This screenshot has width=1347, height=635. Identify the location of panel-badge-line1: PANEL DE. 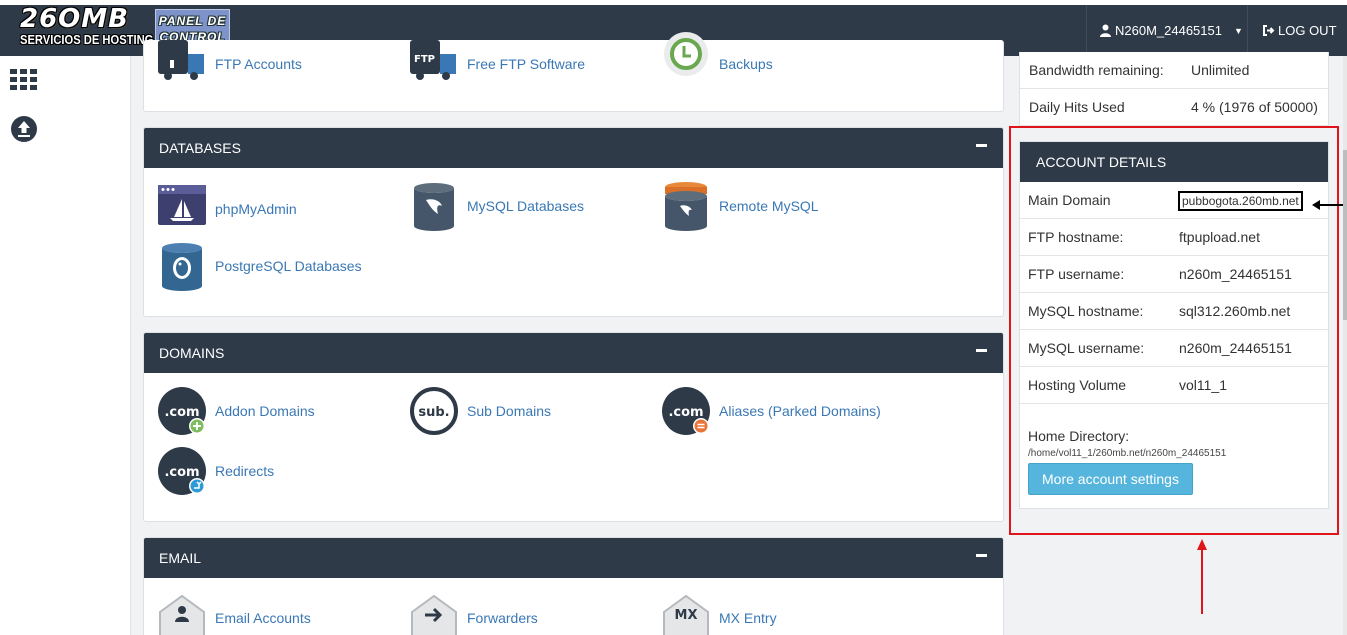
(192, 21).